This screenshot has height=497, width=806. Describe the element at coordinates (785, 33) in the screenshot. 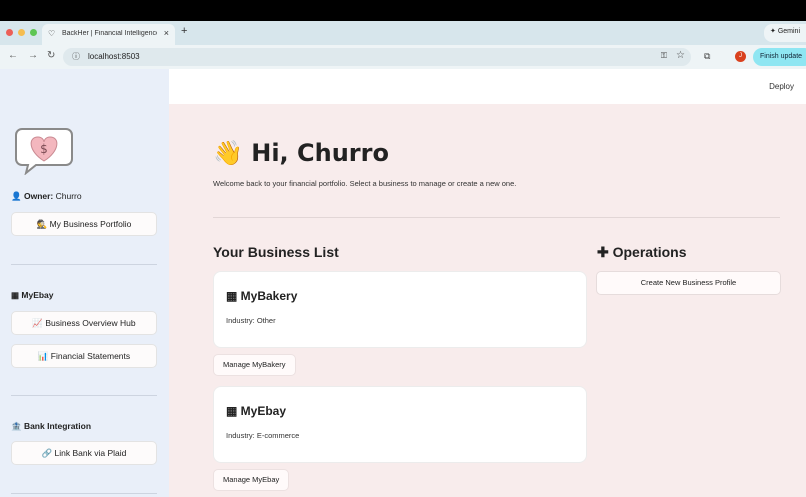

I see `gemini-button: ✦ Gemini` at that location.